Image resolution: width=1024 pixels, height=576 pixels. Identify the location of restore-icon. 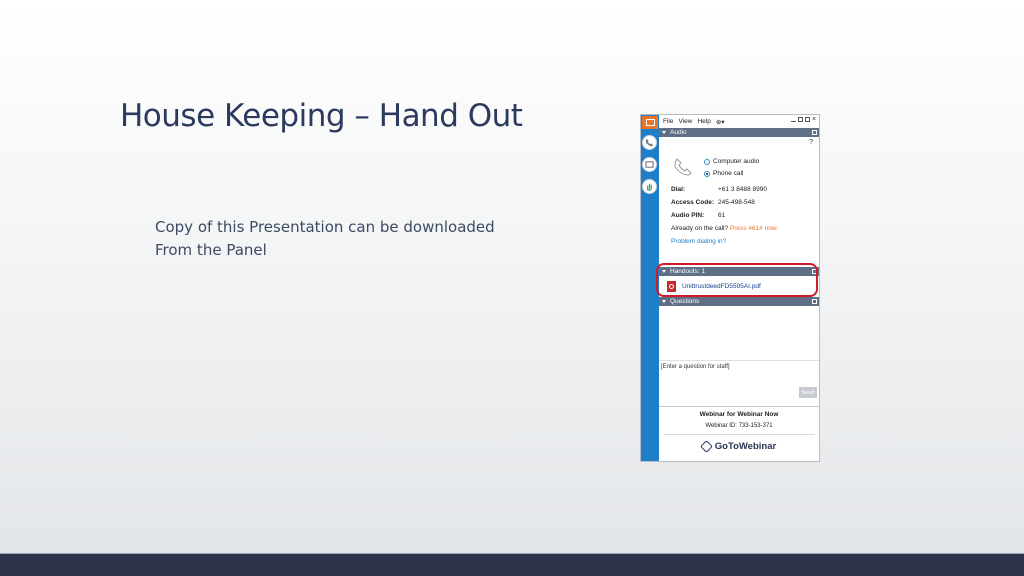
(807, 119).